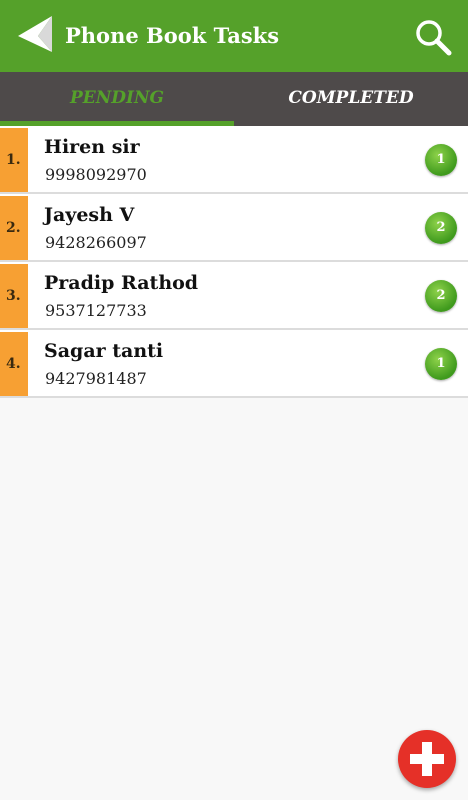 This screenshot has height=800, width=468. I want to click on tab-completed: COMPLETED, so click(351, 99).